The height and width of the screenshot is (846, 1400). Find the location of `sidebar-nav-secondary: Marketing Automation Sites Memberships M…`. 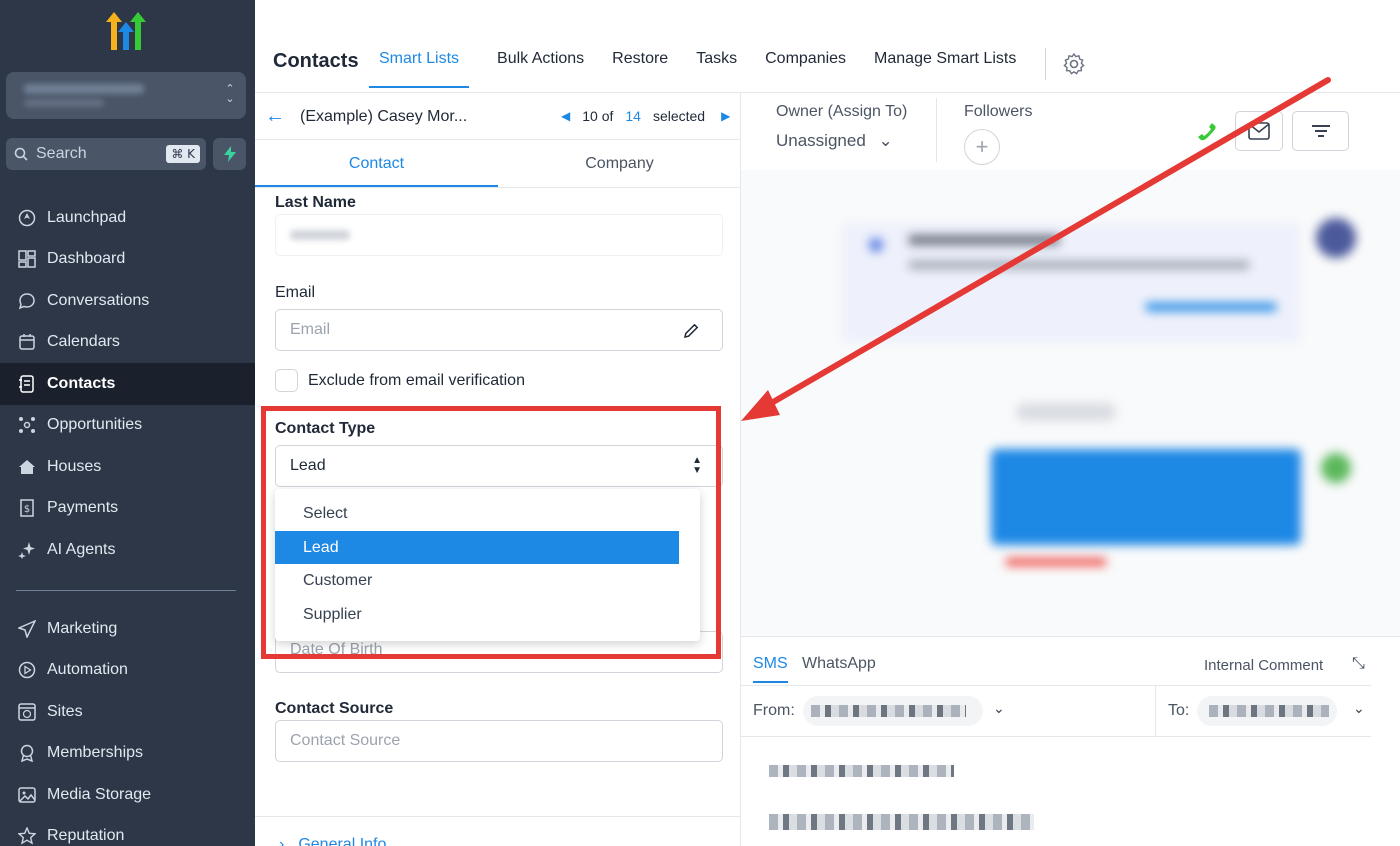

sidebar-nav-secondary: Marketing Automation Sites Memberships M… is located at coordinates (127, 727).